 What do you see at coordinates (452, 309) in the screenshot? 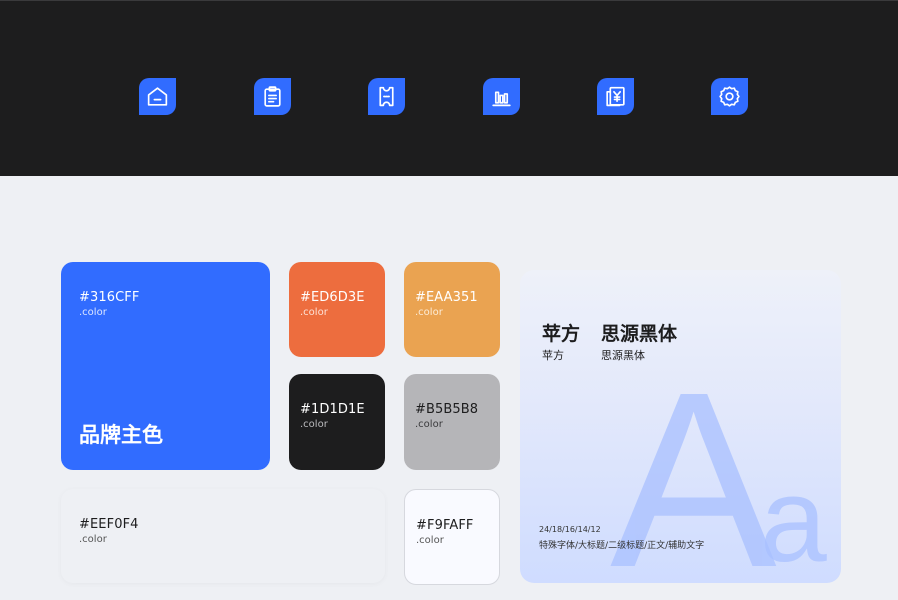
I see `swatch-amber: #EAA351 .color` at bounding box center [452, 309].